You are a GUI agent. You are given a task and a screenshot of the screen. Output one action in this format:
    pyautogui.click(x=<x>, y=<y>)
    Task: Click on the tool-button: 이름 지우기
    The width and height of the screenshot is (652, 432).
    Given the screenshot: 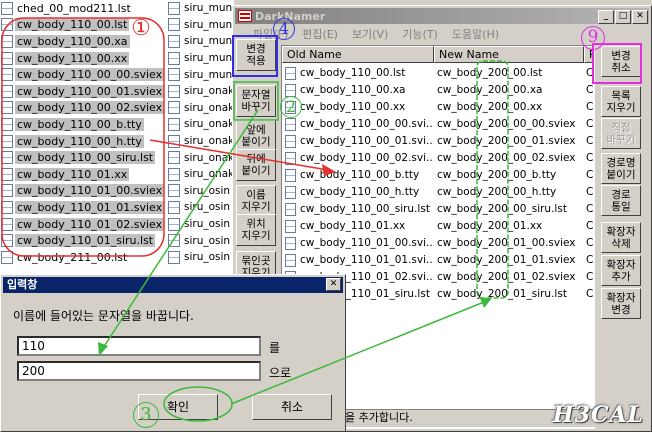 What is the action you would take?
    pyautogui.click(x=256, y=201)
    